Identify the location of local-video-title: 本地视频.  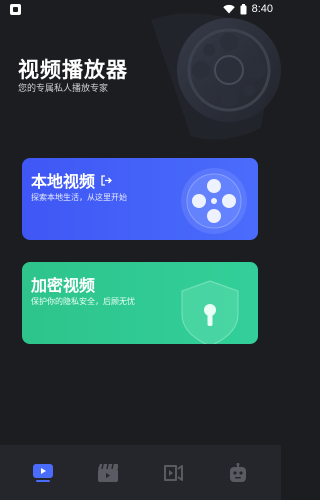
(63, 181).